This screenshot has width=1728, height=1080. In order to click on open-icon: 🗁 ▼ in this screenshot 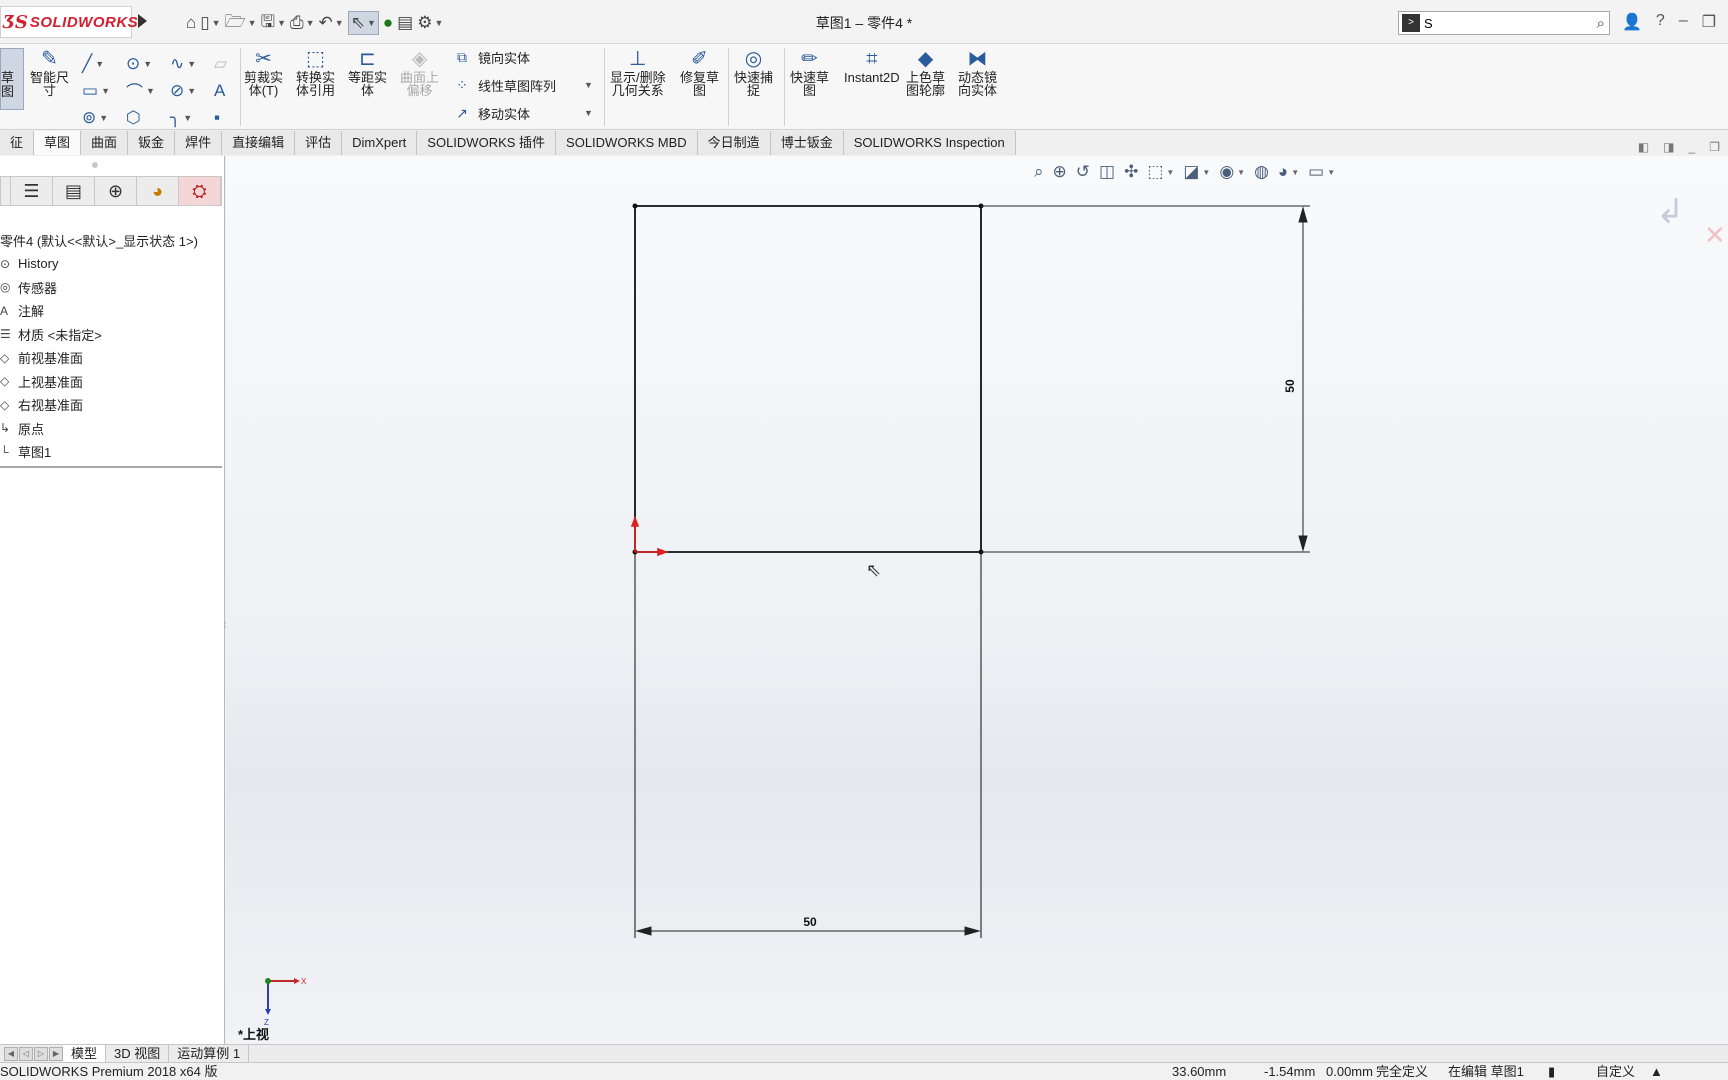, I will do `click(241, 23)`.